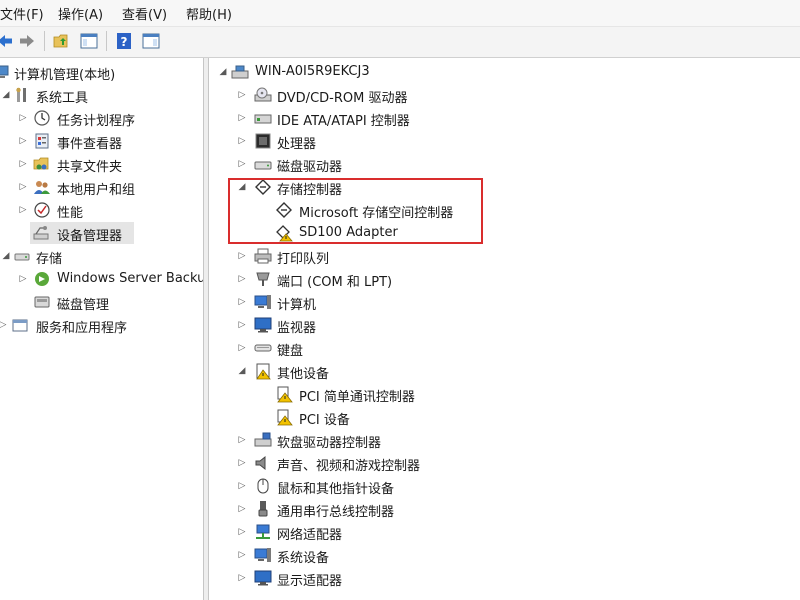 The height and width of the screenshot is (600, 800). I want to click on storage-icon, so click(22, 257).